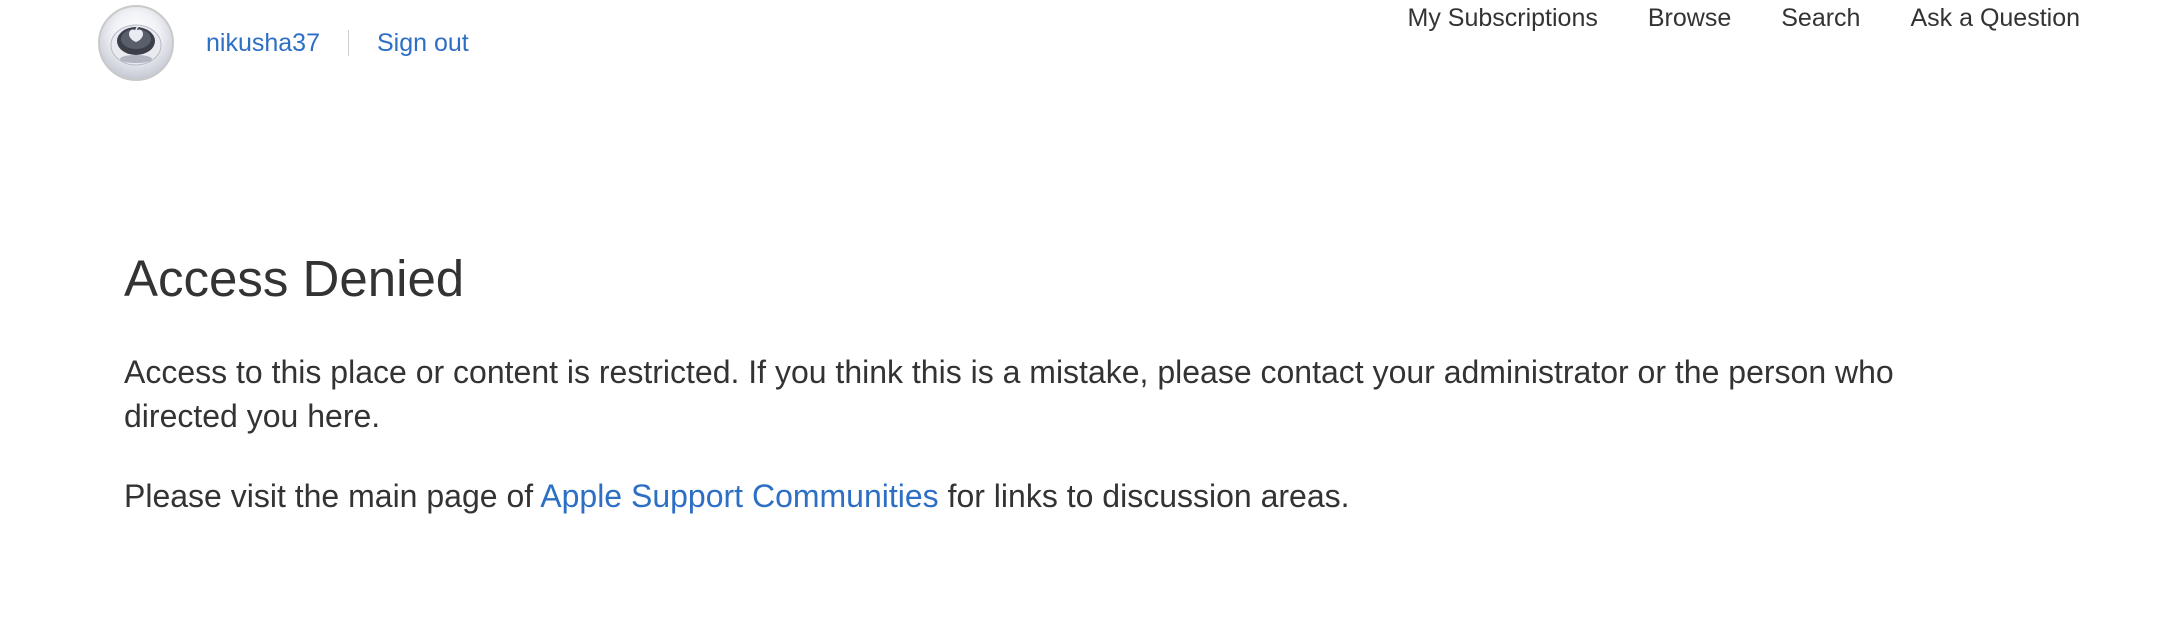 The height and width of the screenshot is (640, 2182). What do you see at coordinates (348, 43) in the screenshot?
I see `user-divider` at bounding box center [348, 43].